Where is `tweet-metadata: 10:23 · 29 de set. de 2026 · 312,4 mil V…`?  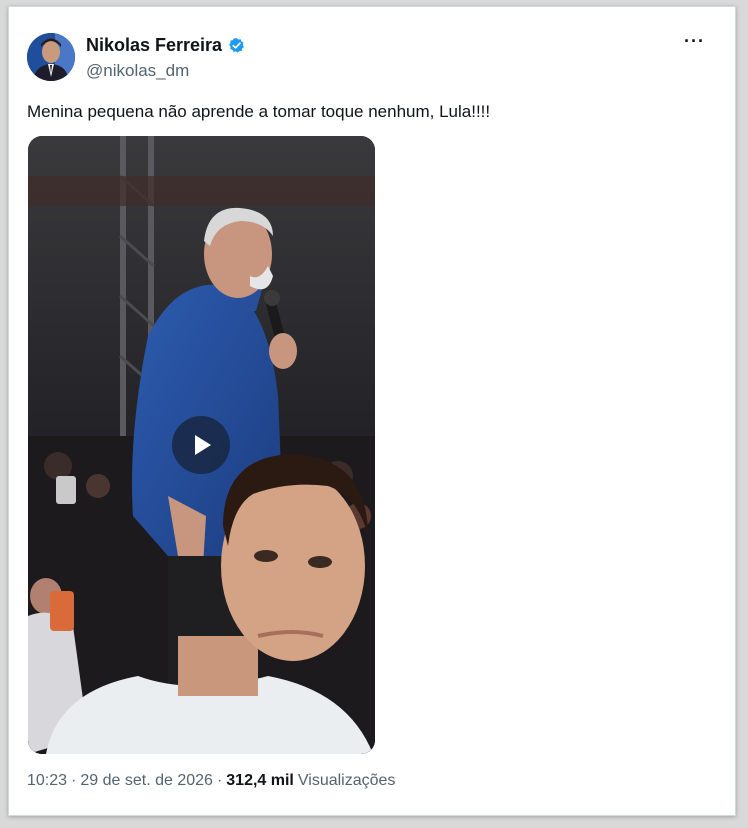
tweet-metadata: 10:23 · 29 de set. de 2026 · 312,4 mil V… is located at coordinates (211, 781).